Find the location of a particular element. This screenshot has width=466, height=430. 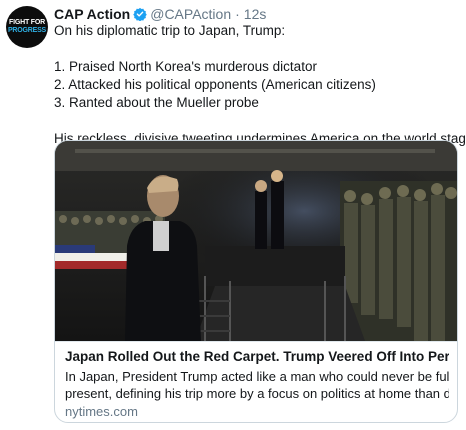

avatar-text-line2: PROGRESS is located at coordinates (27, 30).